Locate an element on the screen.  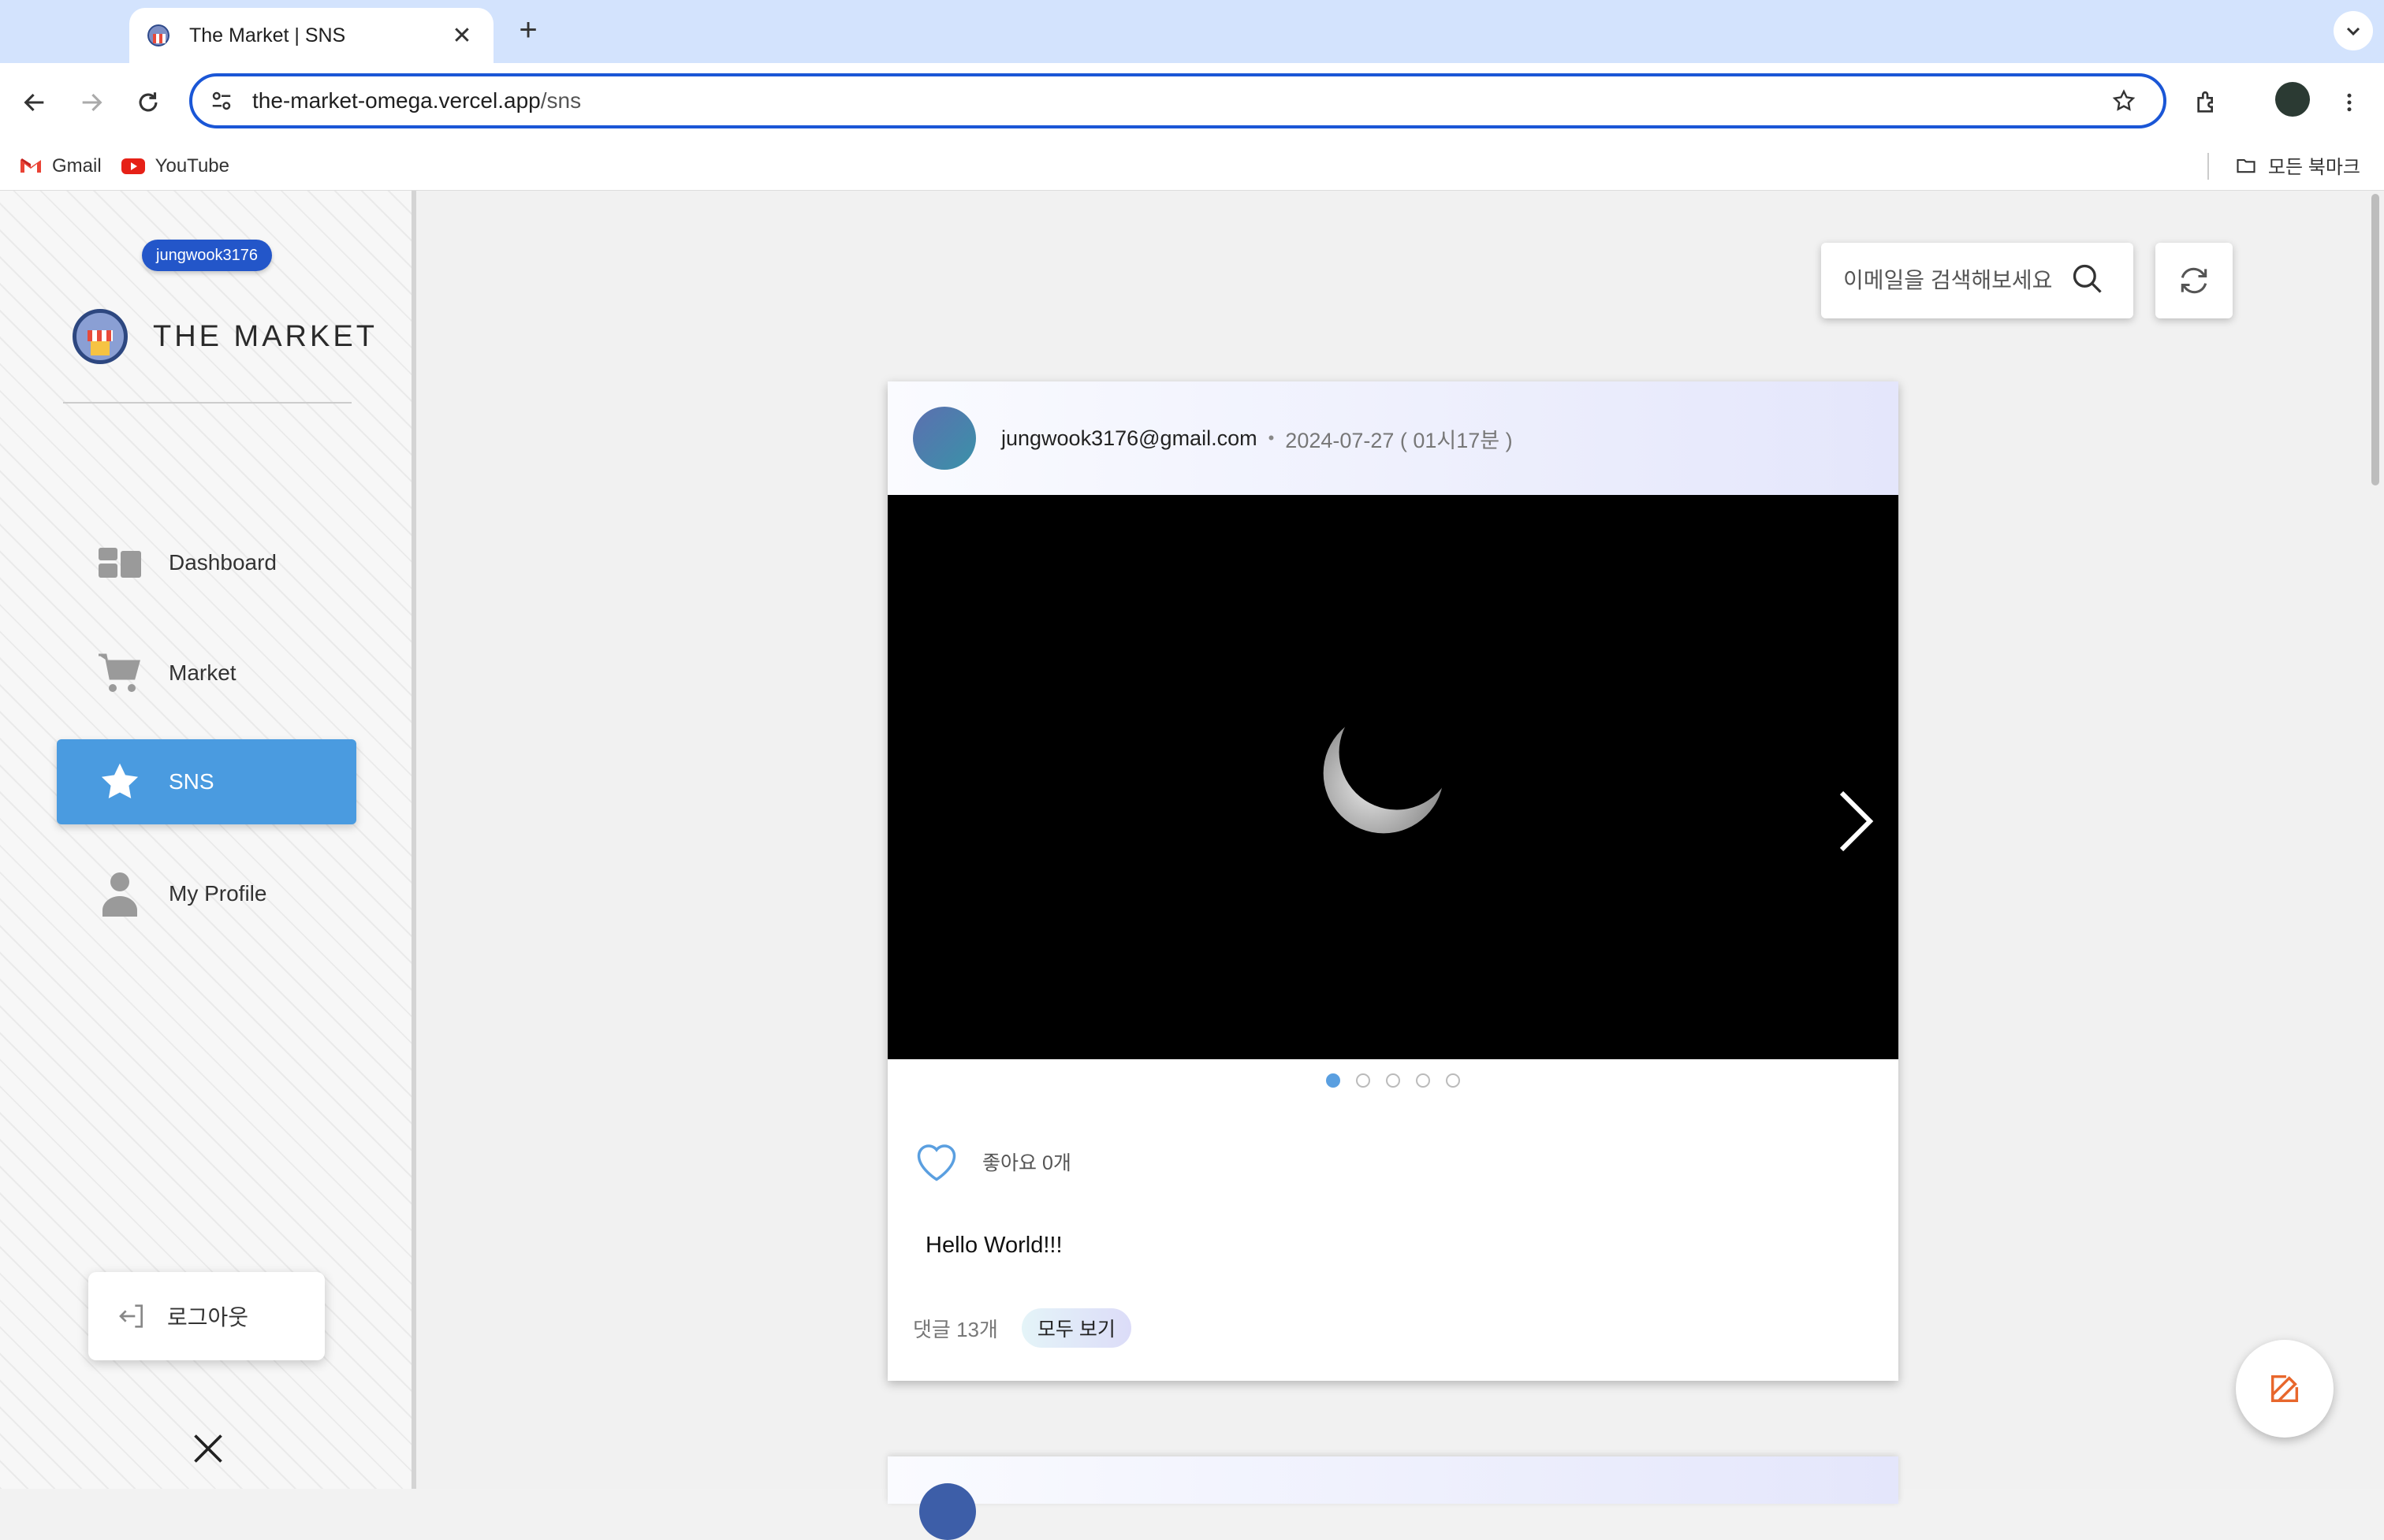
extensions-button is located at coordinates (2207, 102).